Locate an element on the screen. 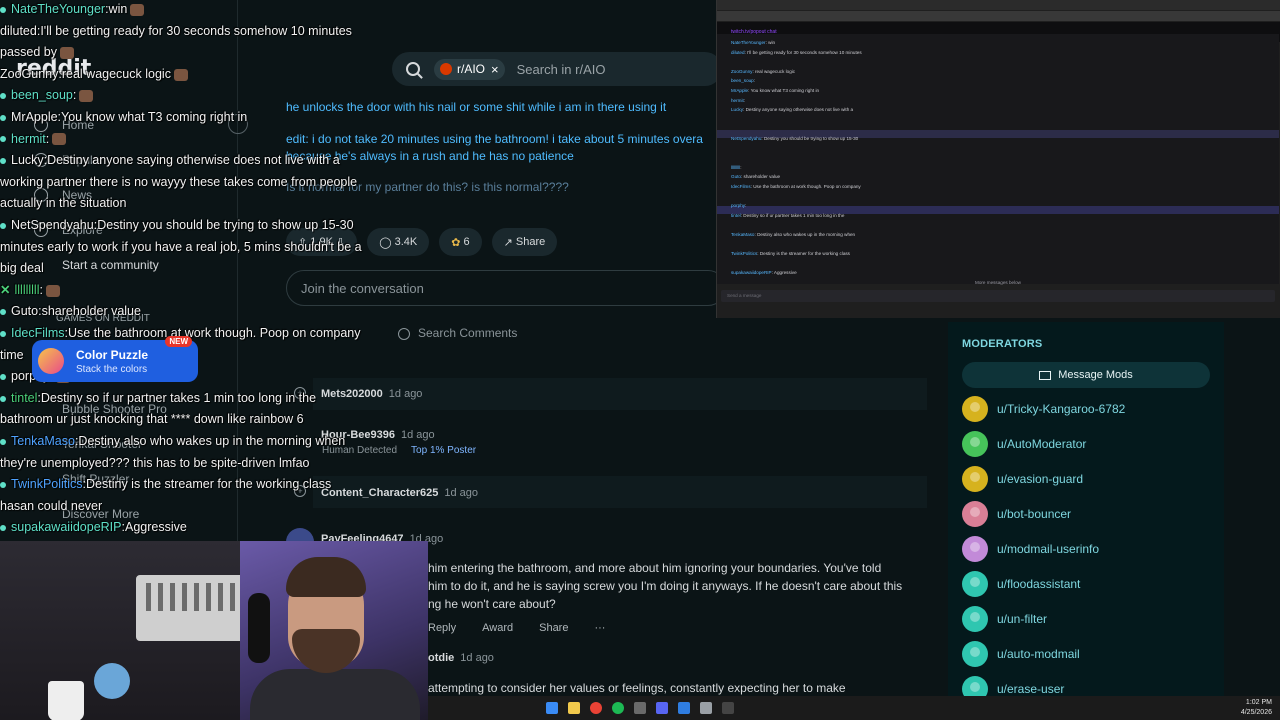 Image resolution: width=1280 pixels, height=720 pixels. file-explorer-icon is located at coordinates (574, 708).